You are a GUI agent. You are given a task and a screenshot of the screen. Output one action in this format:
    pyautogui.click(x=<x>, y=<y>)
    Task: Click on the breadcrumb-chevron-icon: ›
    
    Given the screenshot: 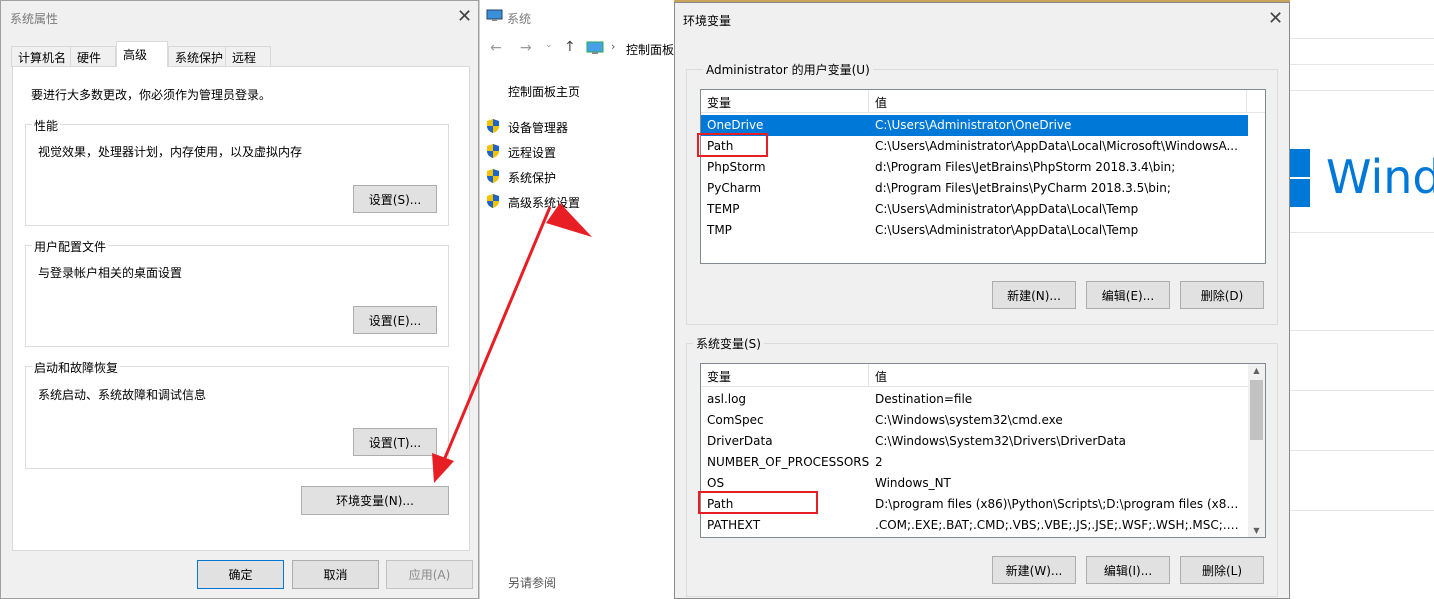 What is the action you would take?
    pyautogui.click(x=613, y=46)
    